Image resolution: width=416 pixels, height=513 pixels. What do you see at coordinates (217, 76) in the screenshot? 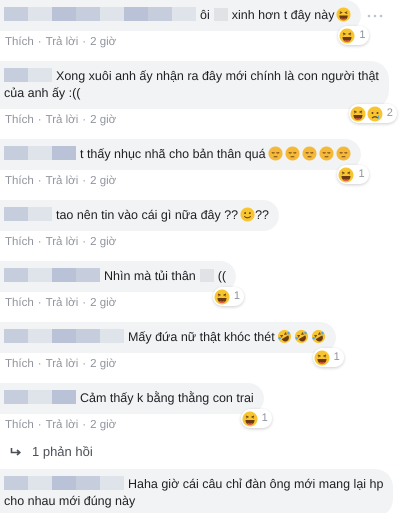
I see `comment-text: Xong xuôi anh ấy nhận ra đây mới chính là con người thật` at bounding box center [217, 76].